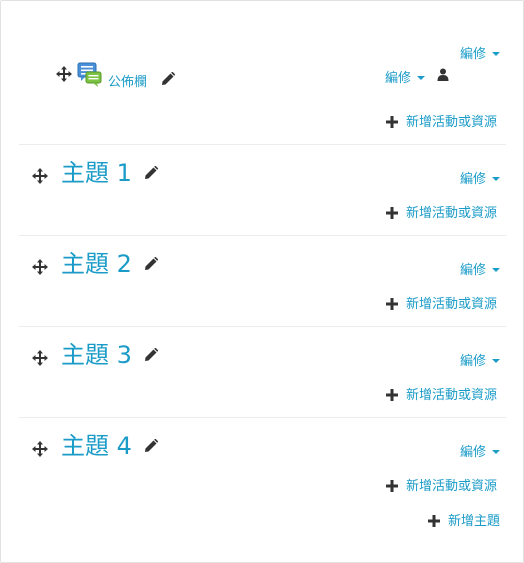  Describe the element at coordinates (474, 521) in the screenshot. I see `add-topic-label: 新增主題` at that location.